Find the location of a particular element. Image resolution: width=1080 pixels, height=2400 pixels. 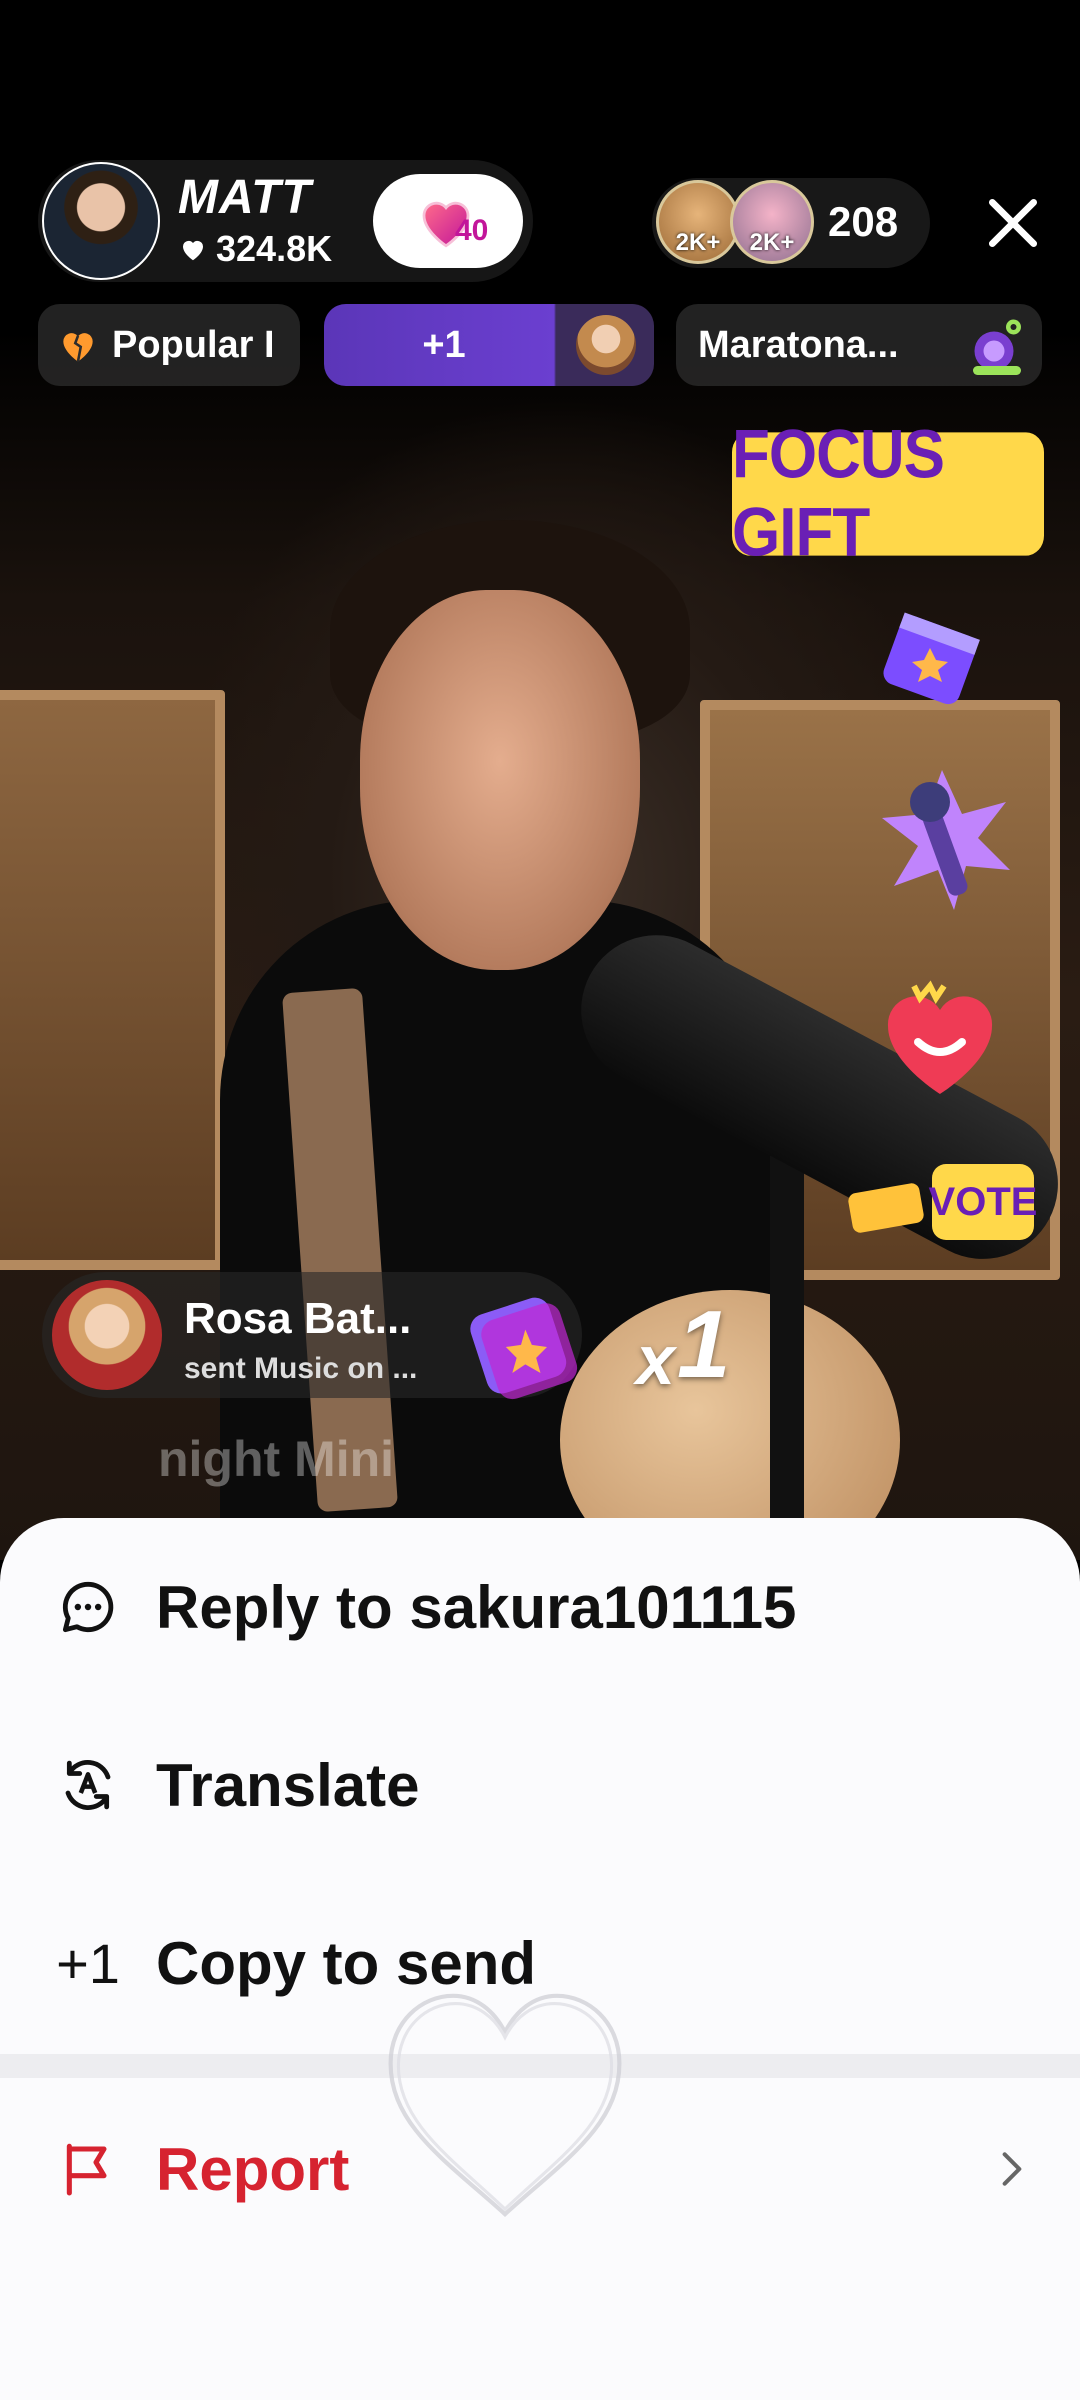

gift-count-prefix: x is located at coordinates (655, 1360).